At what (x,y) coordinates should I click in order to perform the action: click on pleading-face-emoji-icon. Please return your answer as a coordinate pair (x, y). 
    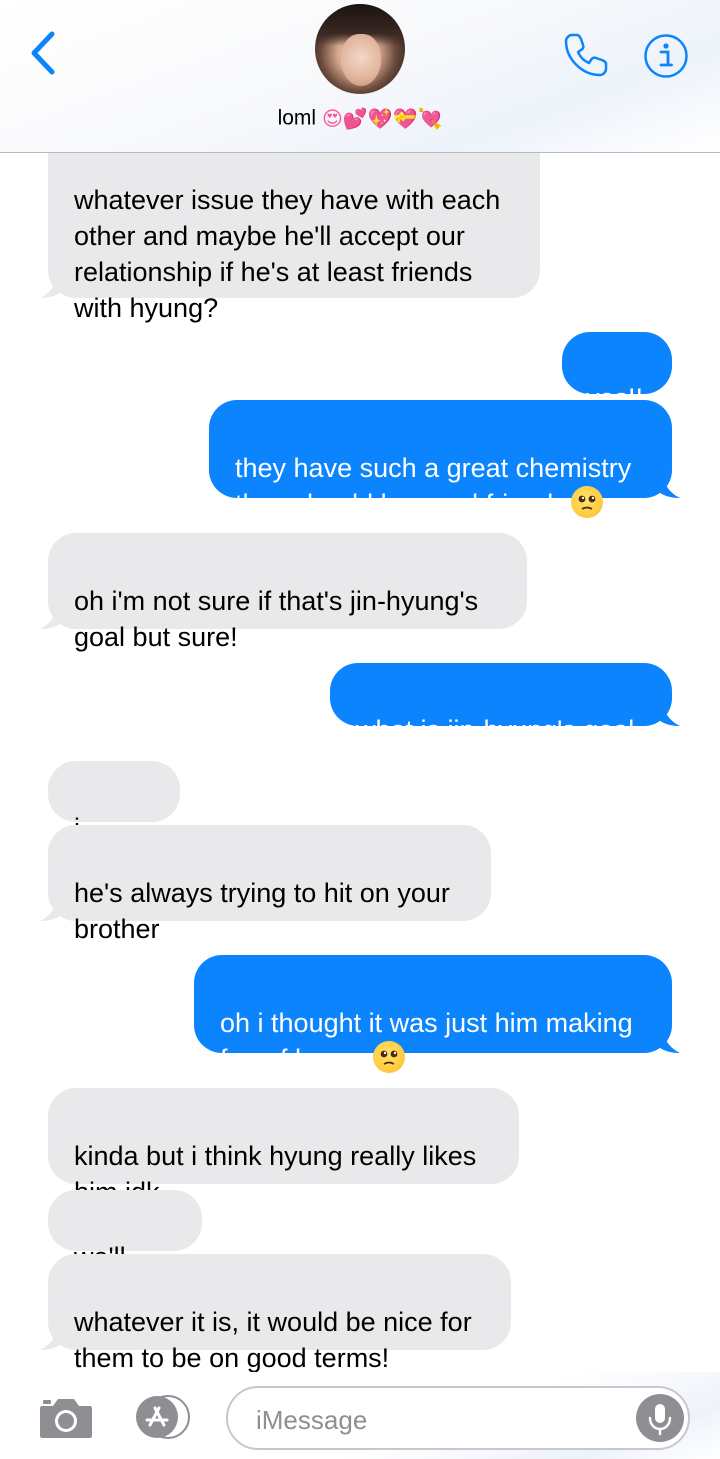
    Looking at the image, I should click on (586, 502).